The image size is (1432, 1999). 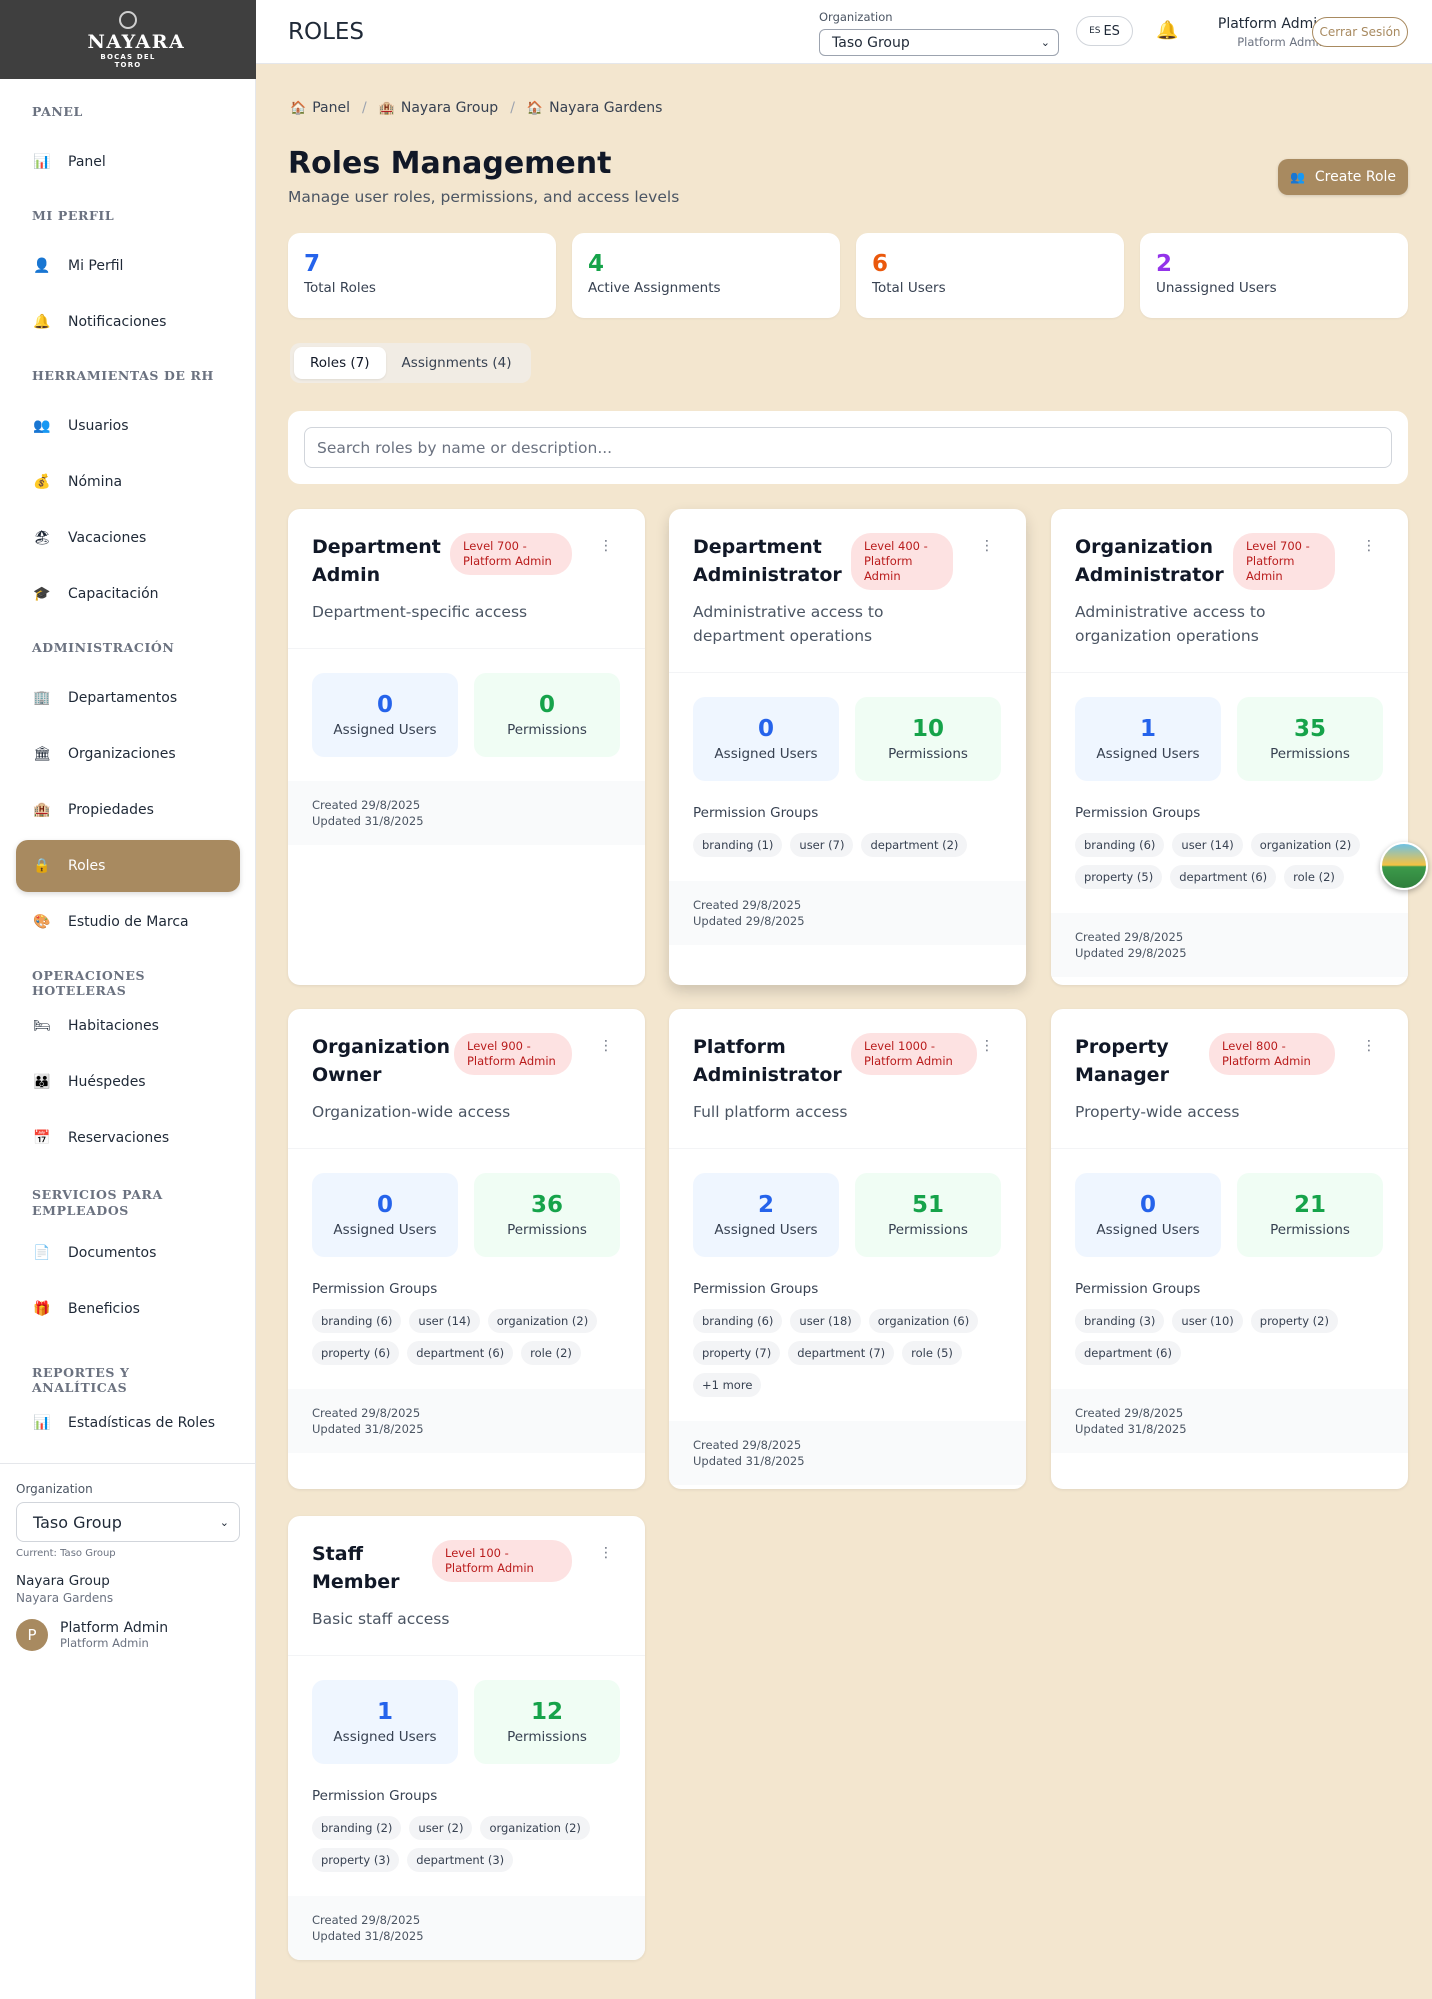 I want to click on header-org-label: Organization, so click(x=856, y=17).